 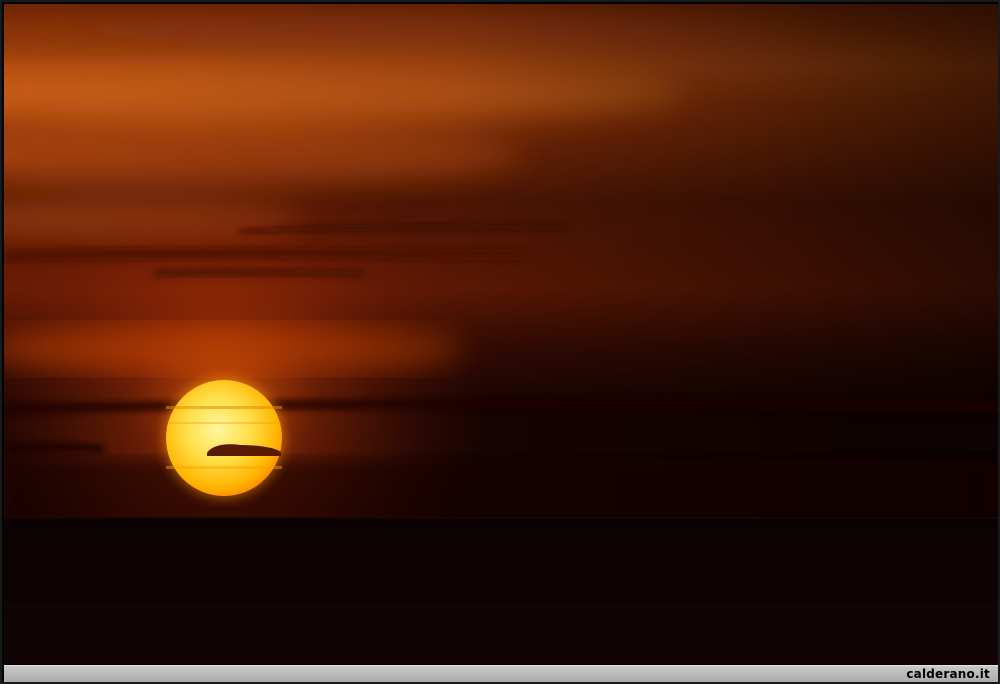 What do you see at coordinates (224, 438) in the screenshot?
I see `sun` at bounding box center [224, 438].